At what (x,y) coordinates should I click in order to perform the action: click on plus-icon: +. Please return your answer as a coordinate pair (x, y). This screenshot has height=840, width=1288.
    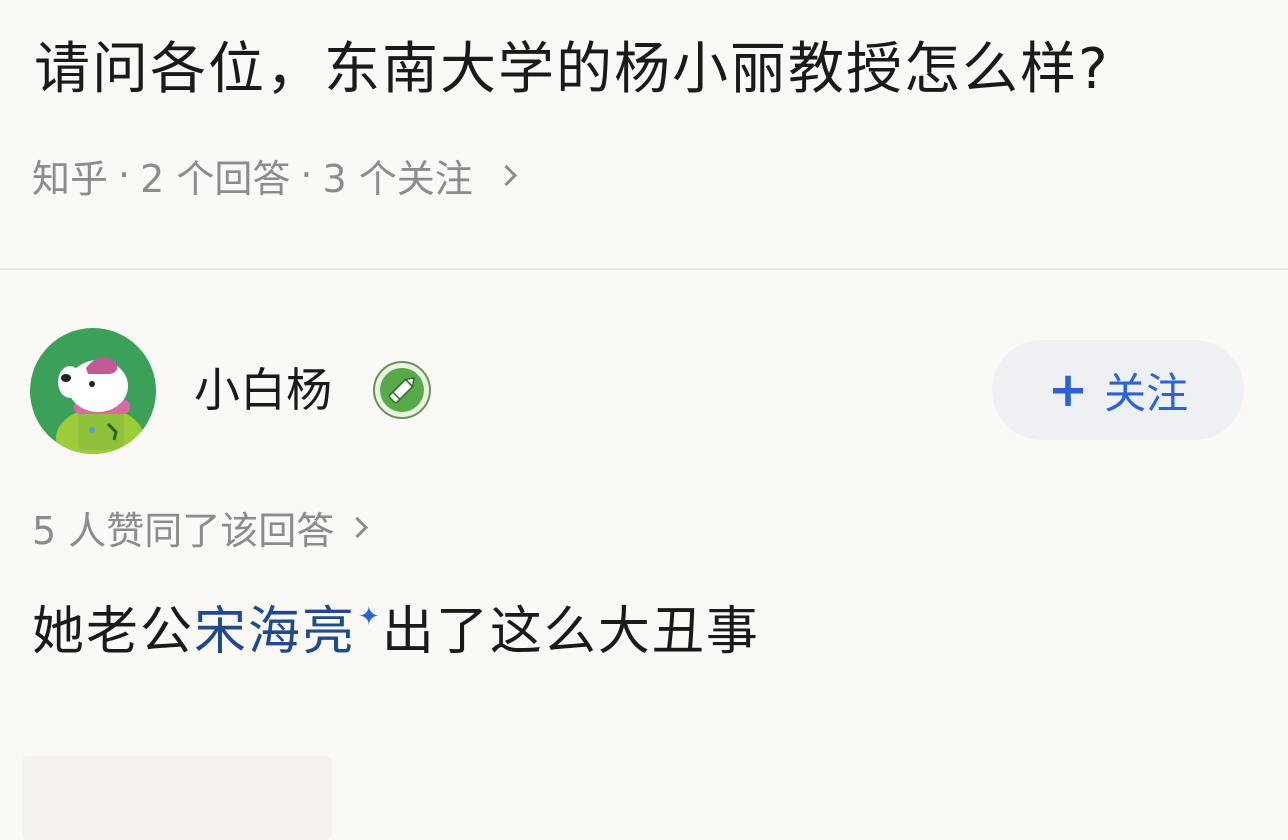
    Looking at the image, I should click on (1068, 390).